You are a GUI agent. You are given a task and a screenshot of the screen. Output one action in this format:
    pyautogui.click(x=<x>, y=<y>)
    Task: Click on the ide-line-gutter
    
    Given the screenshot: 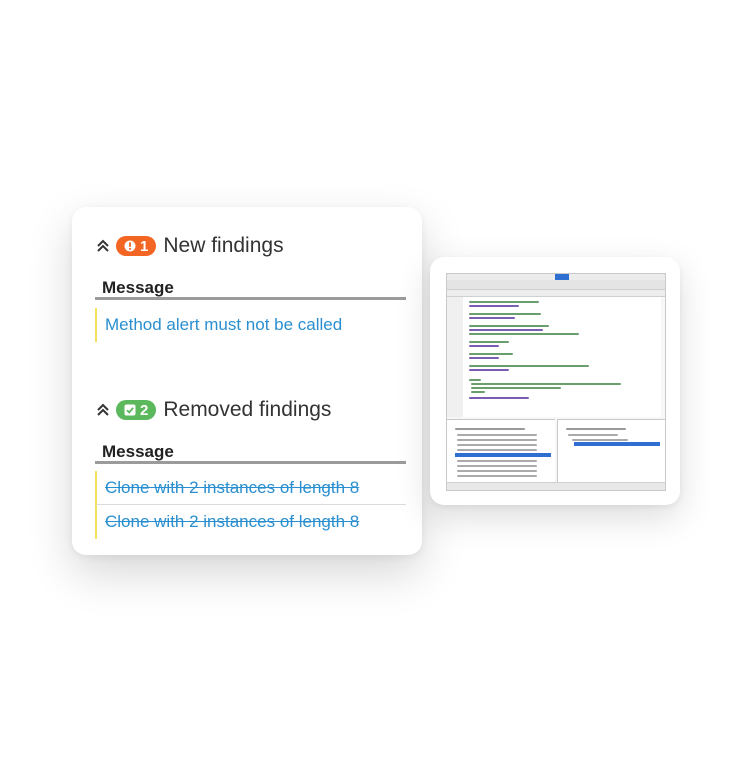 What is the action you would take?
    pyautogui.click(x=455, y=357)
    